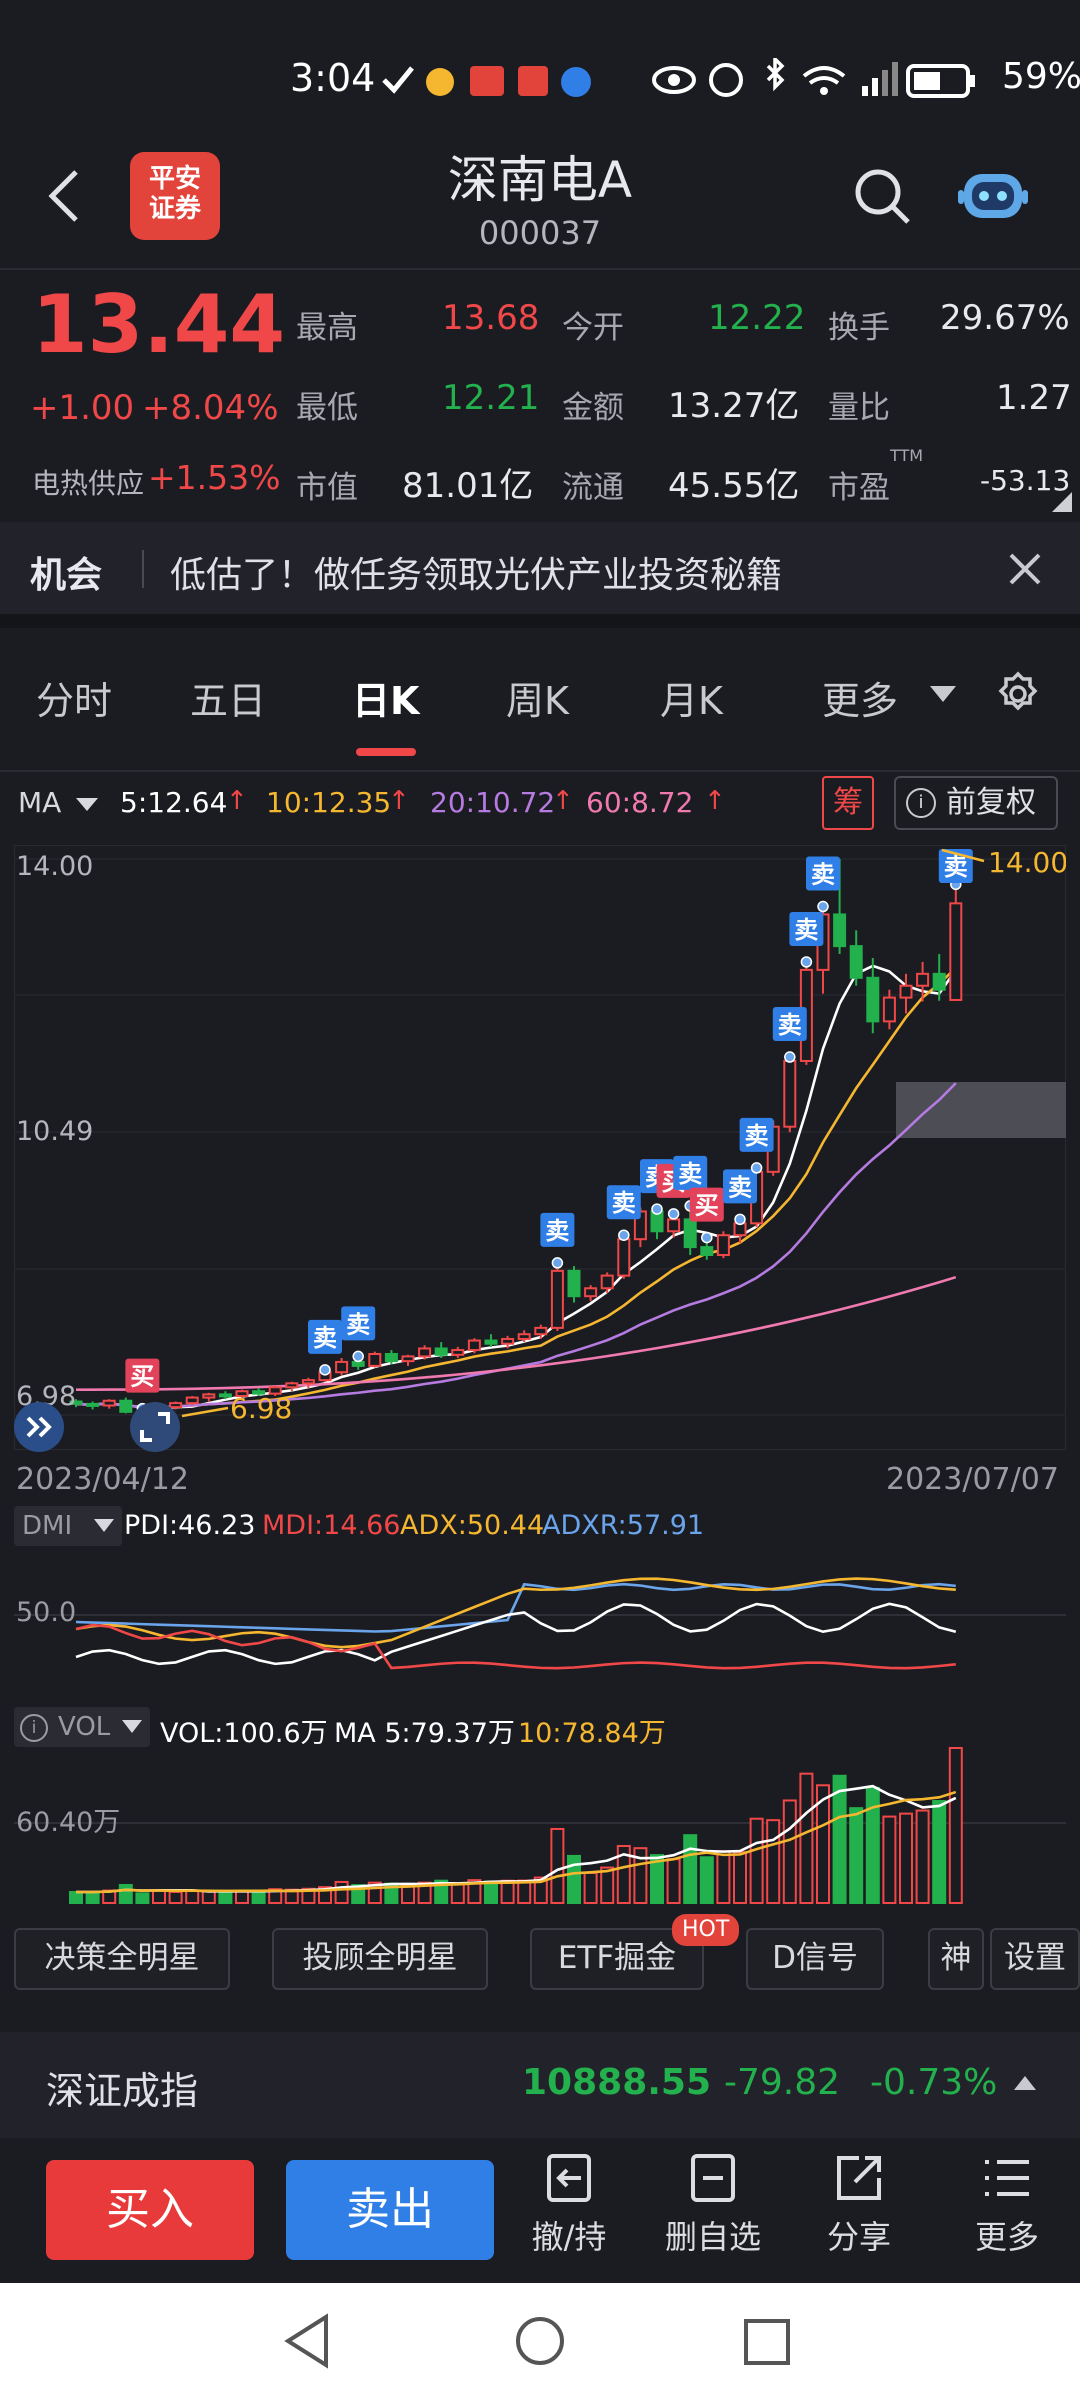 This screenshot has height=2400, width=1080. Describe the element at coordinates (74, 697) in the screenshot. I see `tab-intraday: 分时` at that location.